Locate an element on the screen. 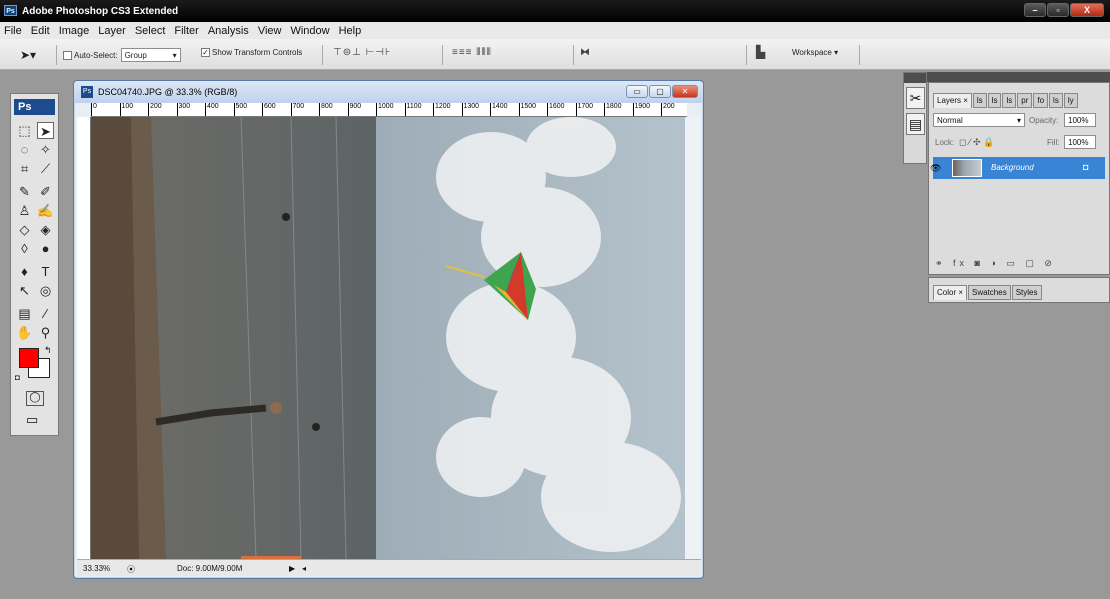  ruler-tick: 600 is located at coordinates (269, 109).